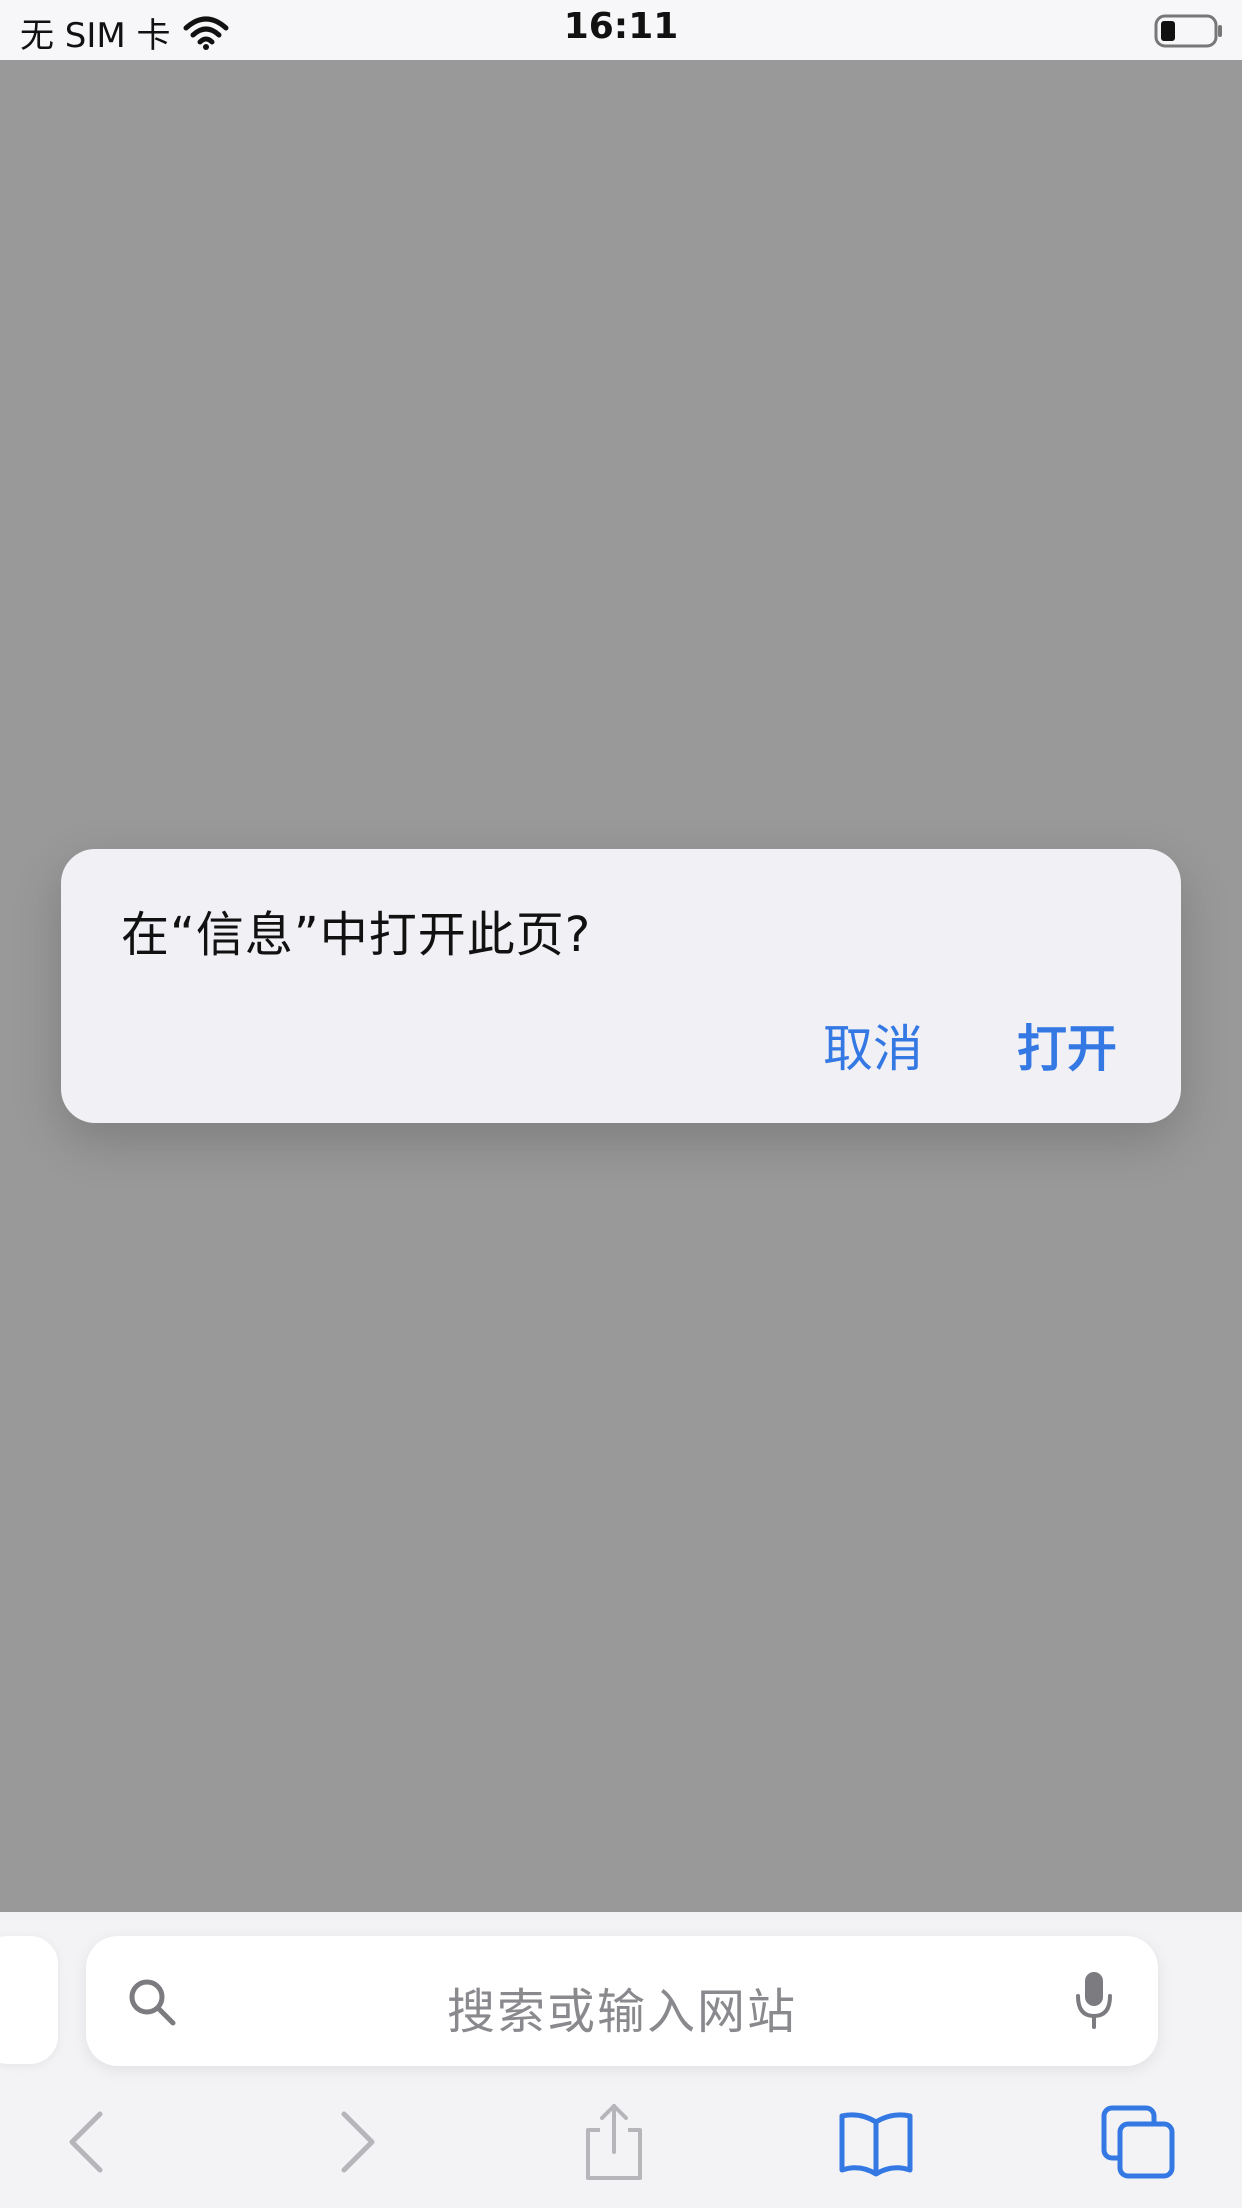 This screenshot has width=1242, height=2208. I want to click on tabs-icon, so click(1138, 2142).